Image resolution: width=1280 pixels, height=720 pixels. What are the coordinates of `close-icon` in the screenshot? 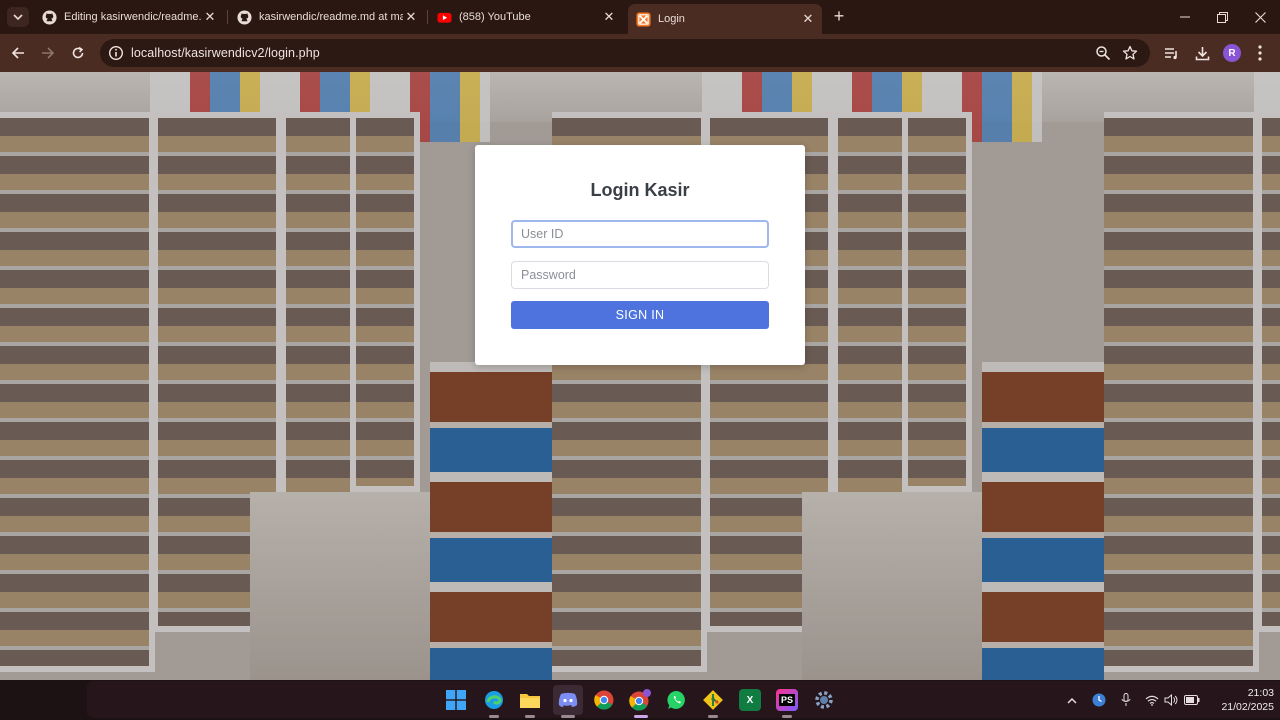 It's located at (1260, 17).